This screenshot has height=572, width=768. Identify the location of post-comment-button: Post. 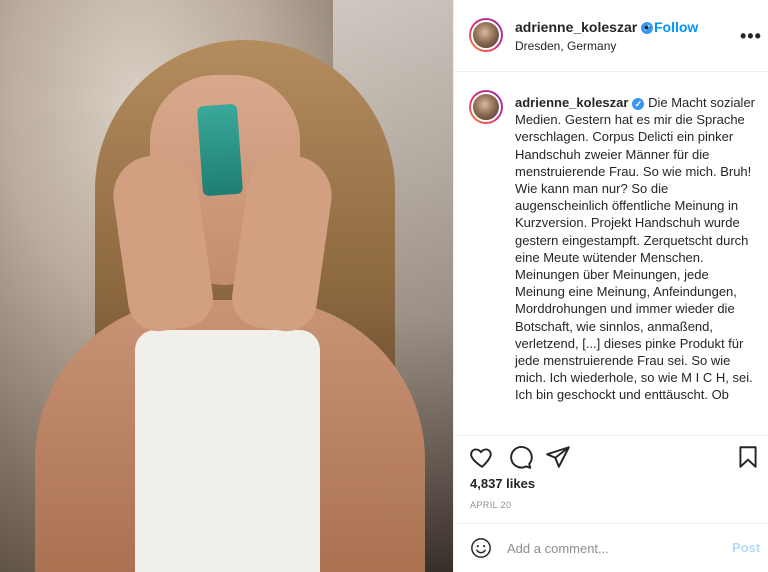
(746, 547).